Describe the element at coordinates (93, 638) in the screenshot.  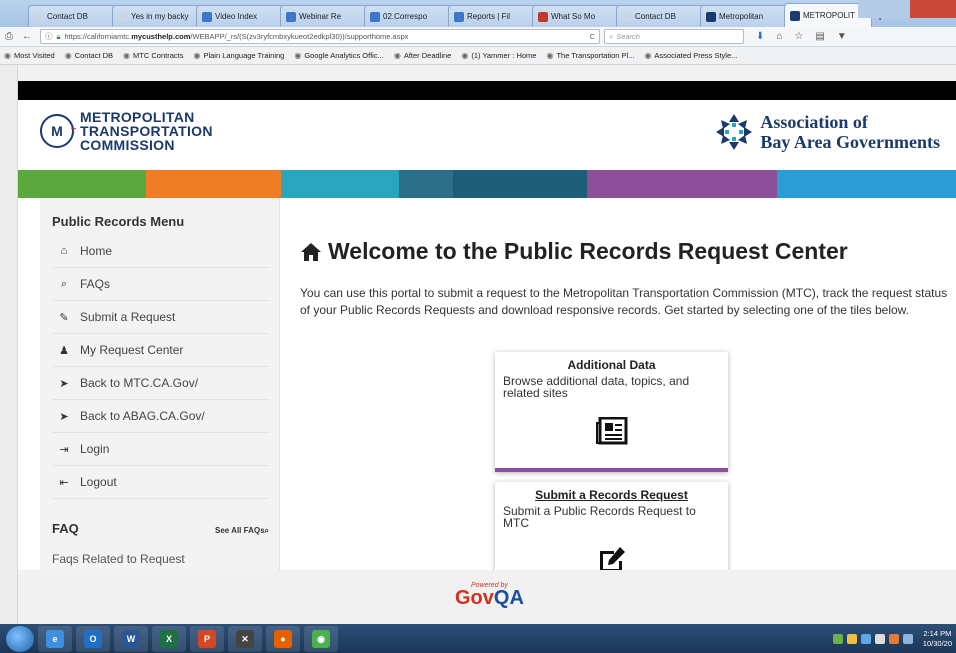
I see `outlook-icon: O` at that location.